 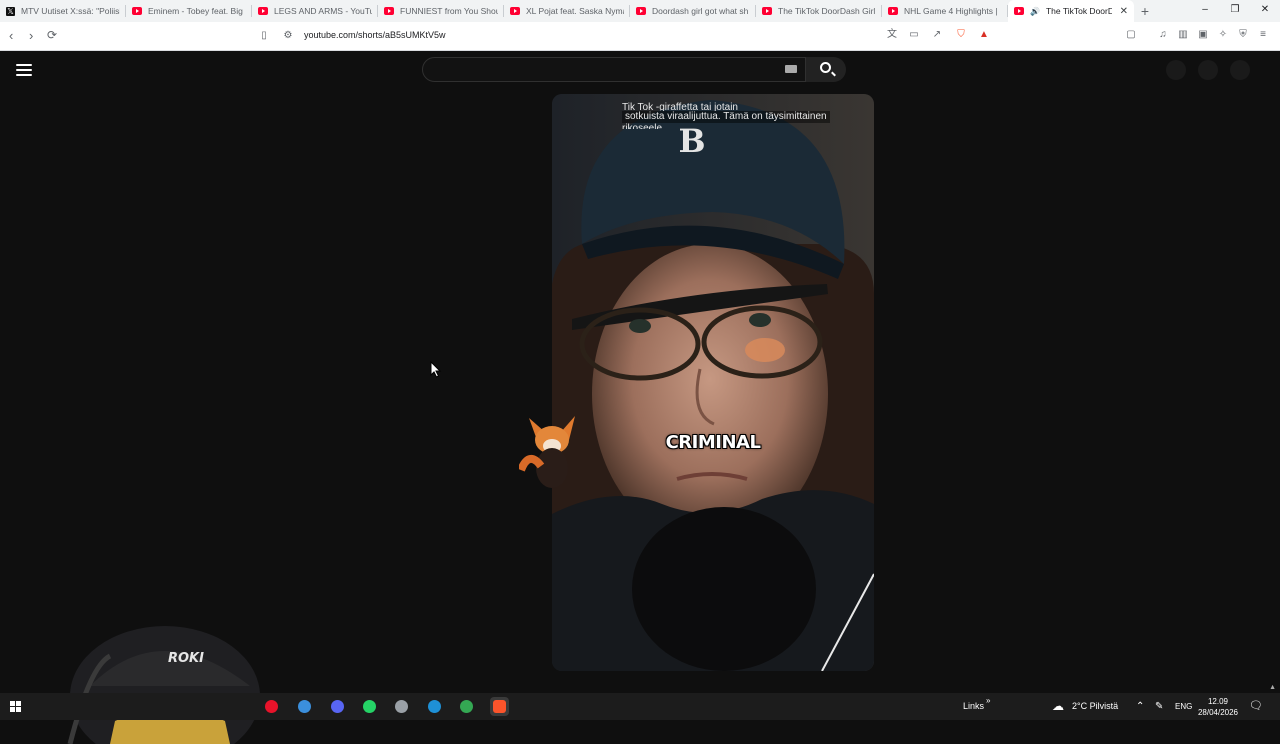 I want to click on search-icon, so click(x=825, y=67).